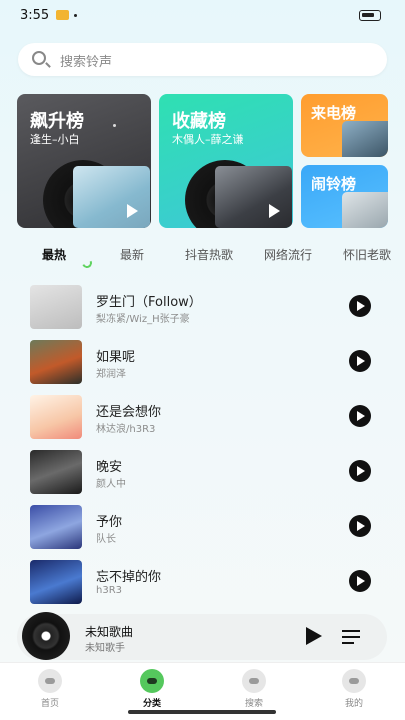 The image size is (405, 720). What do you see at coordinates (202, 636) in the screenshot?
I see `mini-player: 未知歌曲 未知歌手` at bounding box center [202, 636].